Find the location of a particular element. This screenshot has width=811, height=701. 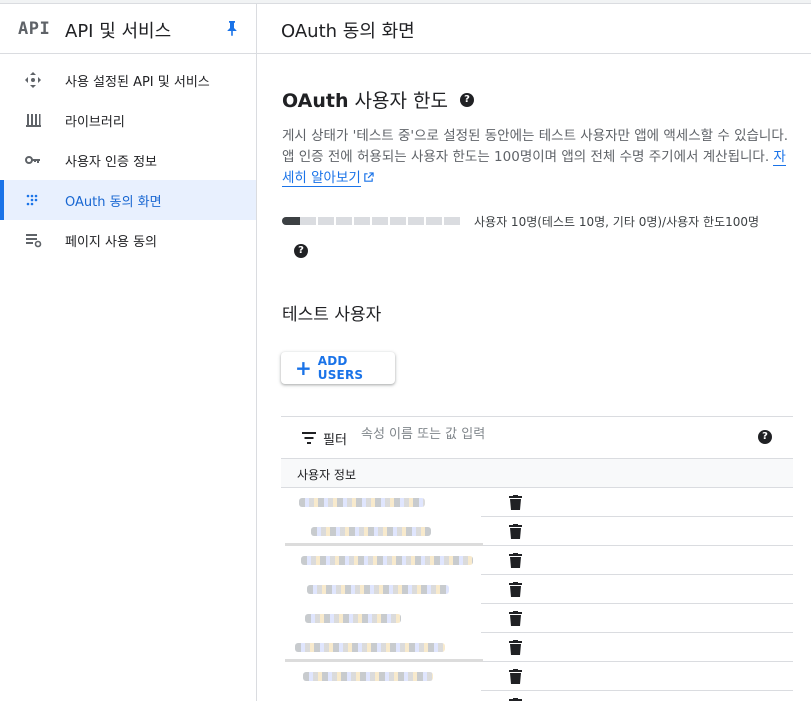

library-icon is located at coordinates (33, 120).